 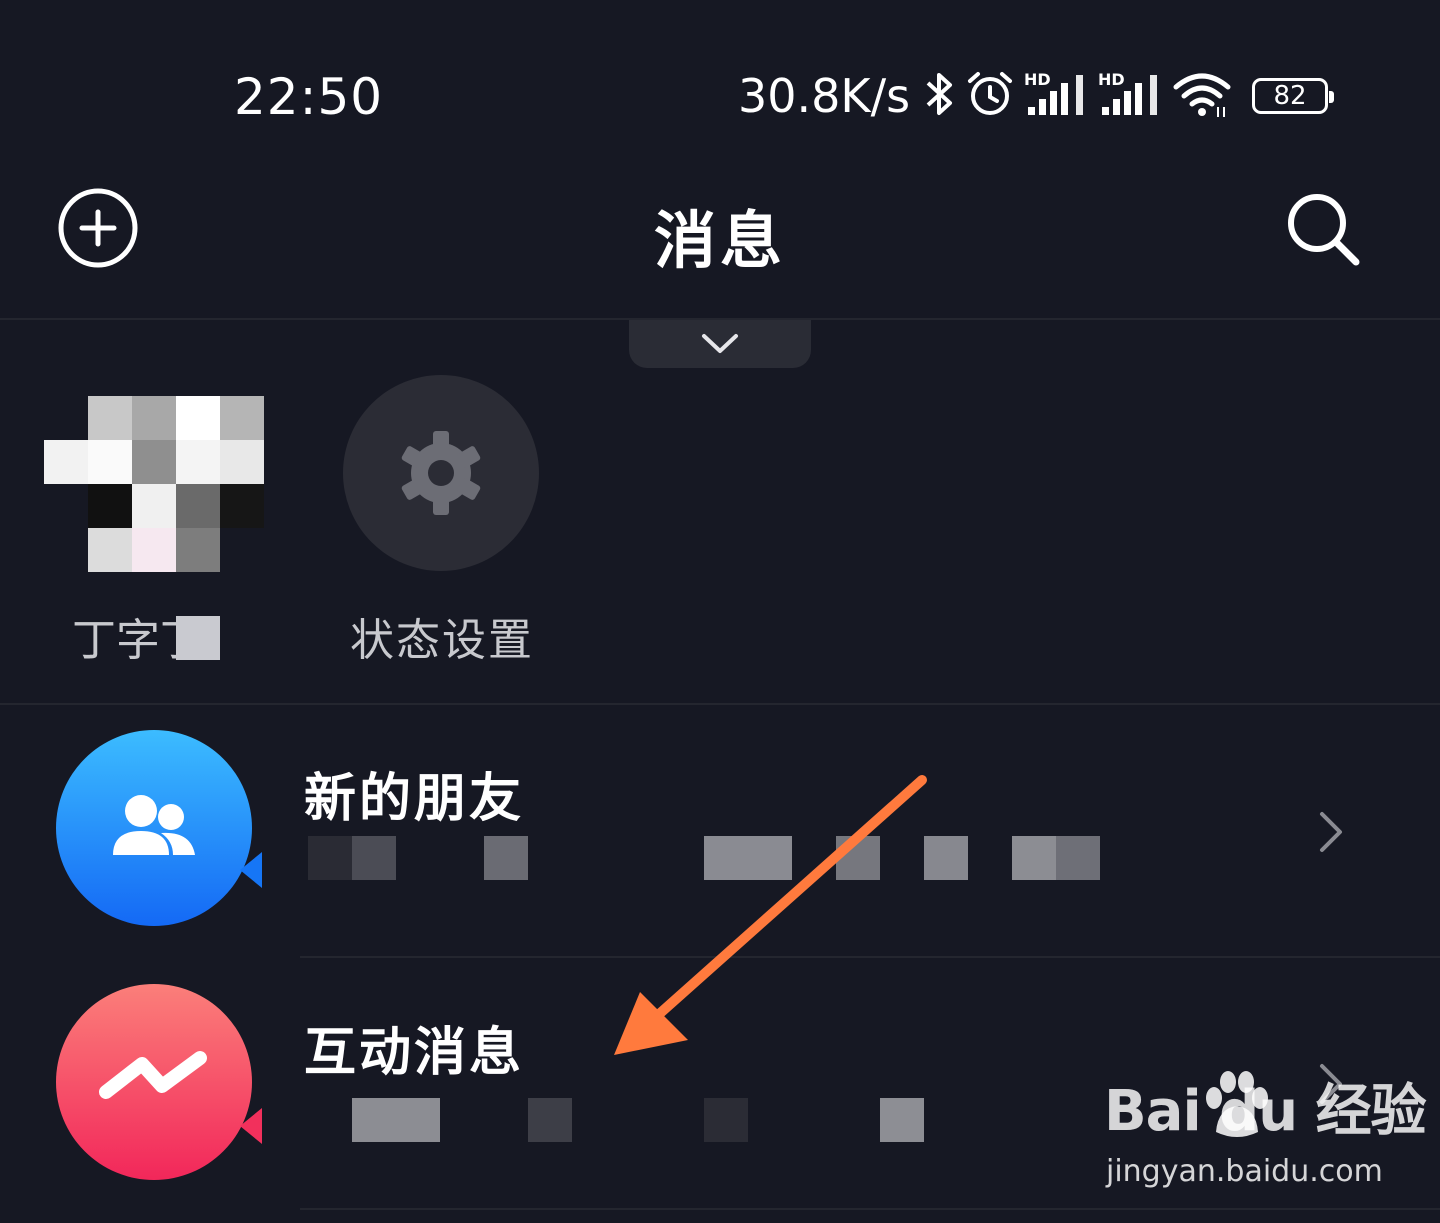 What do you see at coordinates (719, 240) in the screenshot?
I see `page-title: 消息` at bounding box center [719, 240].